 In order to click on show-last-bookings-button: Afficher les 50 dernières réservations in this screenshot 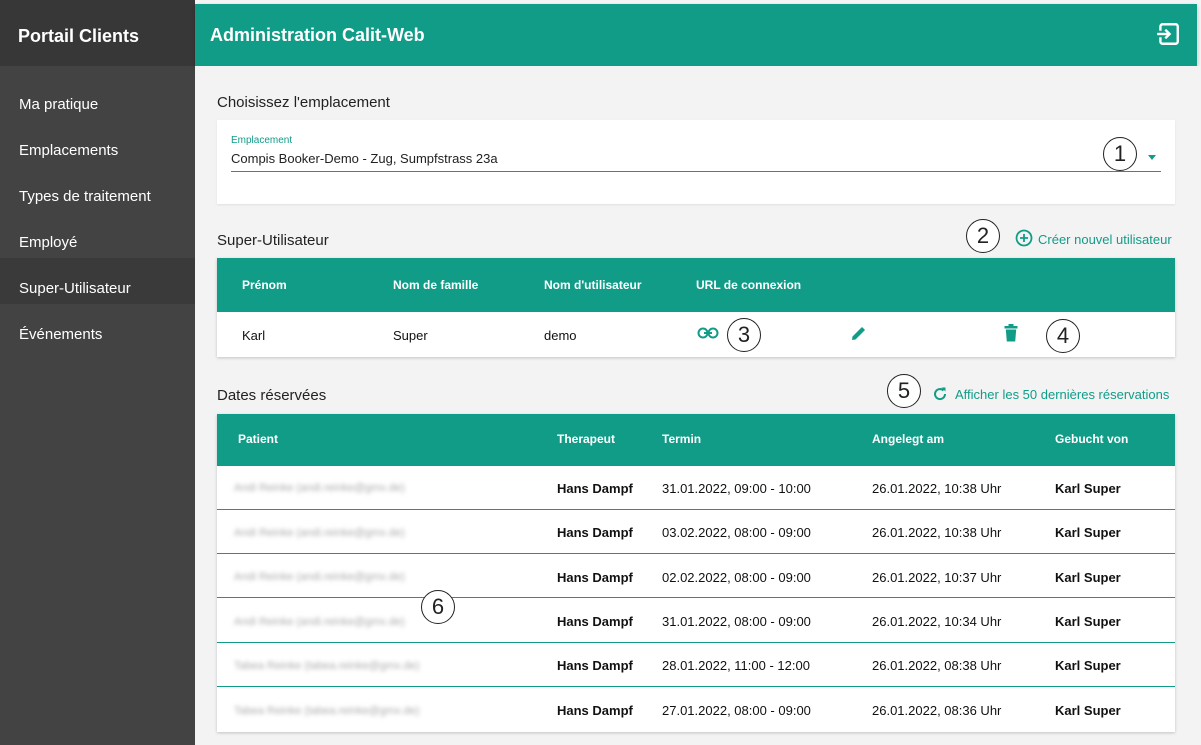, I will do `click(1062, 394)`.